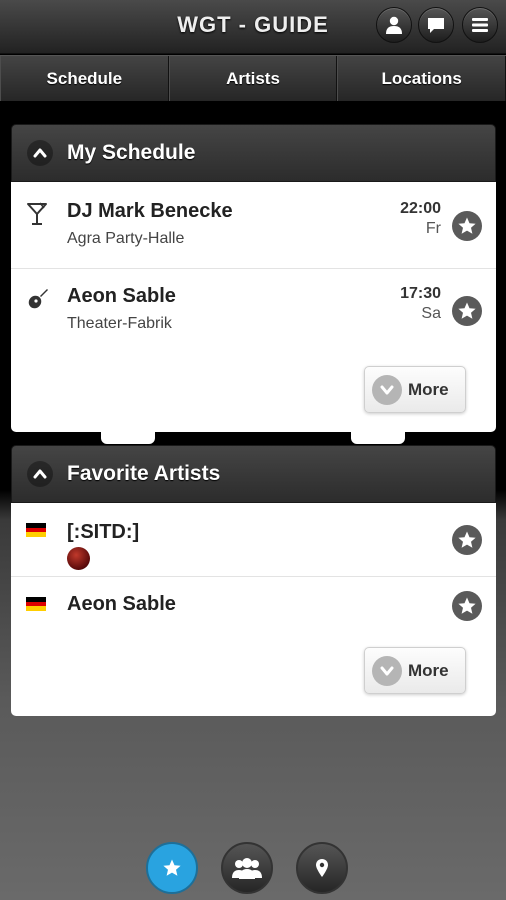 This screenshot has height=900, width=506. What do you see at coordinates (433, 228) in the screenshot?
I see `event-day: Fr` at bounding box center [433, 228].